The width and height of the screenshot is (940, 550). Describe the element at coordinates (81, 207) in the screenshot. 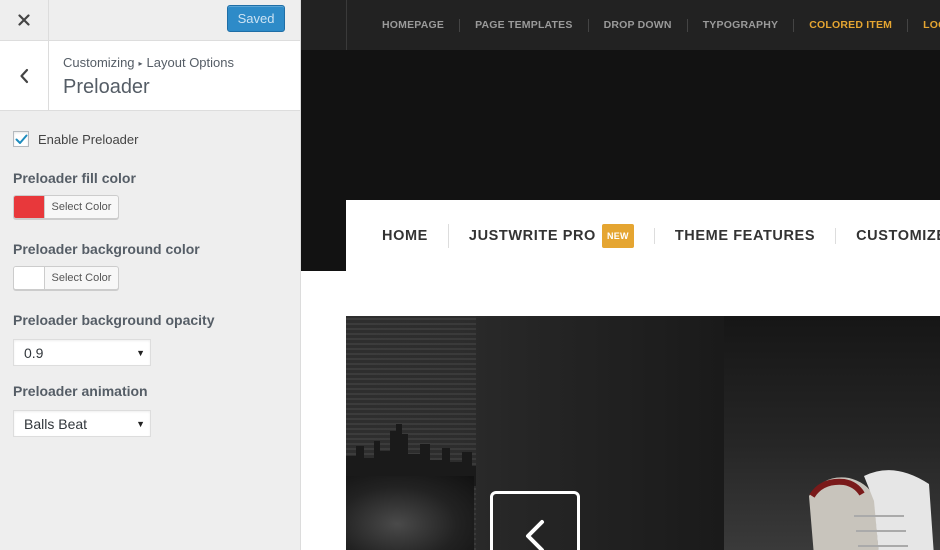

I see `fill-color-button-label: Select Color` at that location.